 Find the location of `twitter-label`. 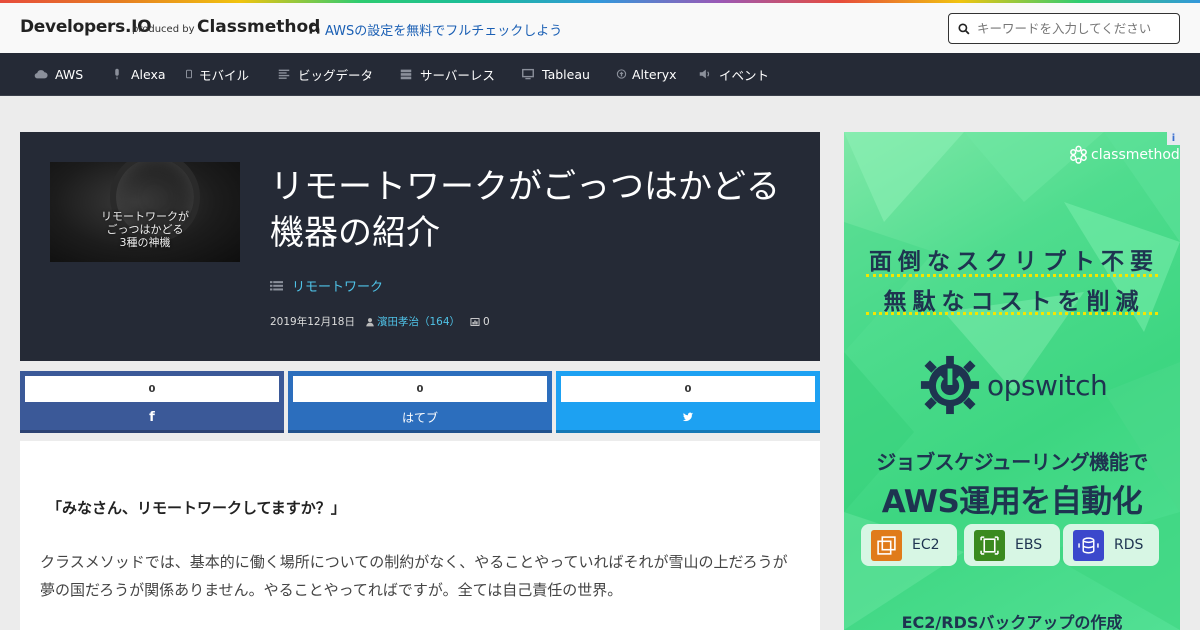

twitter-label is located at coordinates (688, 417).